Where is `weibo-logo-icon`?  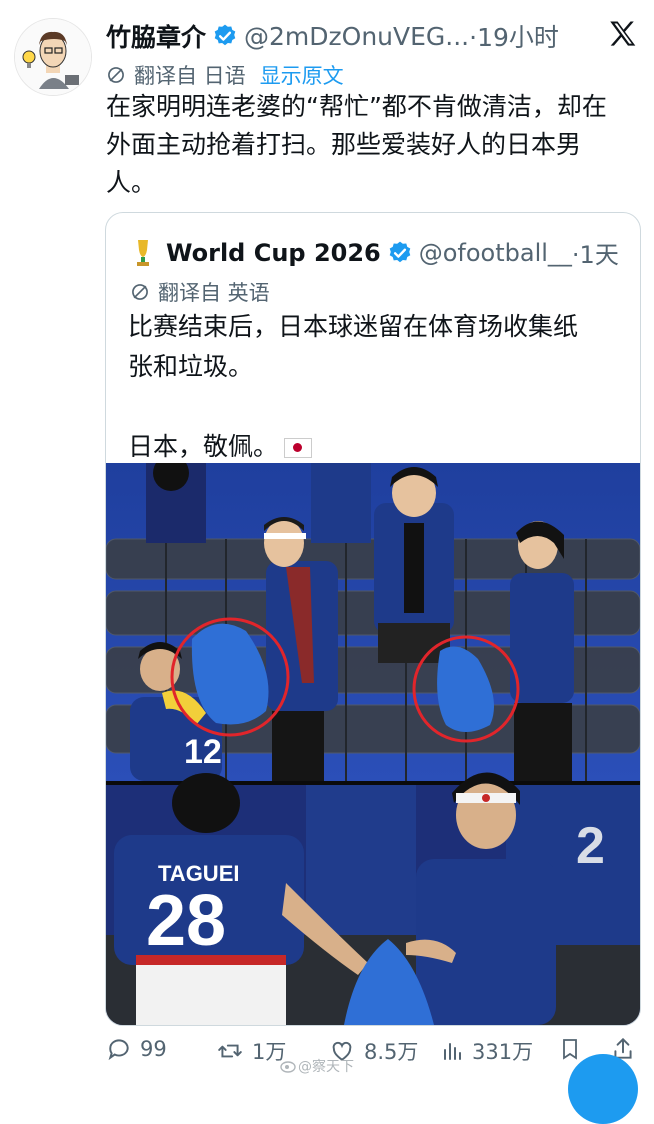
weibo-logo-icon is located at coordinates (288, 1067).